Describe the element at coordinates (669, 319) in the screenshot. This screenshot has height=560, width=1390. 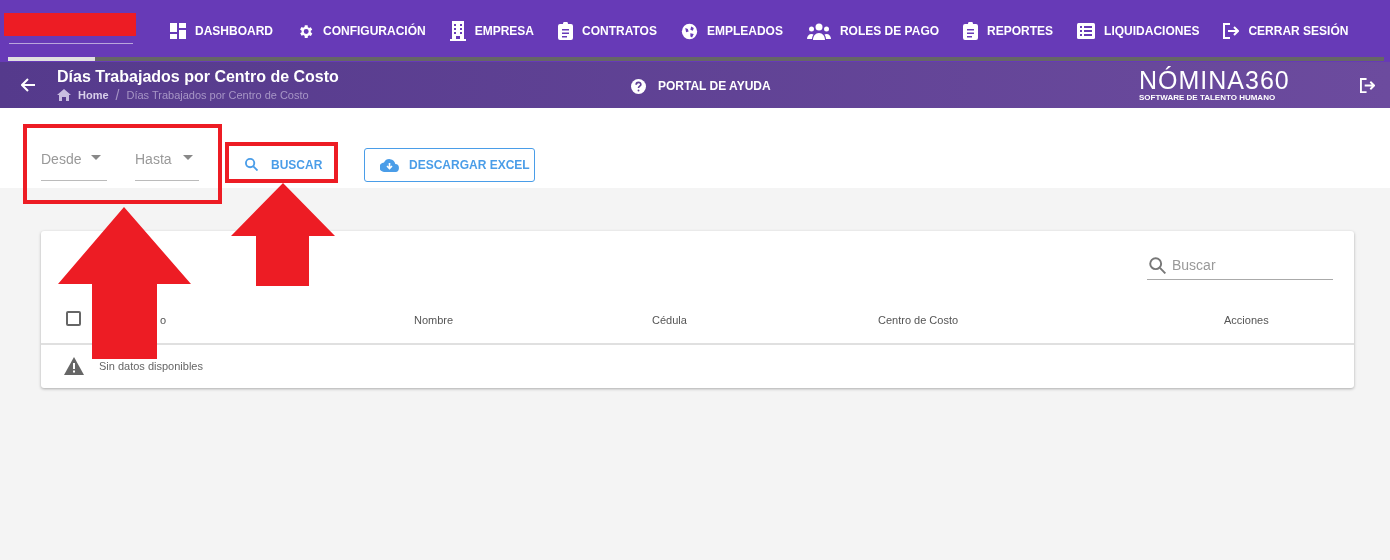
I see `column-header: Cédula` at that location.